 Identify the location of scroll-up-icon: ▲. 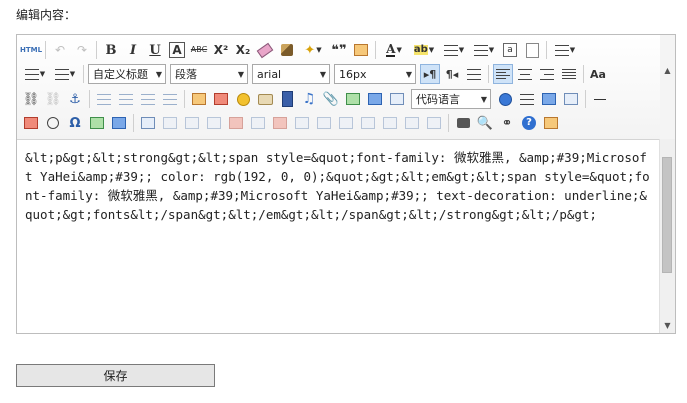
(667, 70).